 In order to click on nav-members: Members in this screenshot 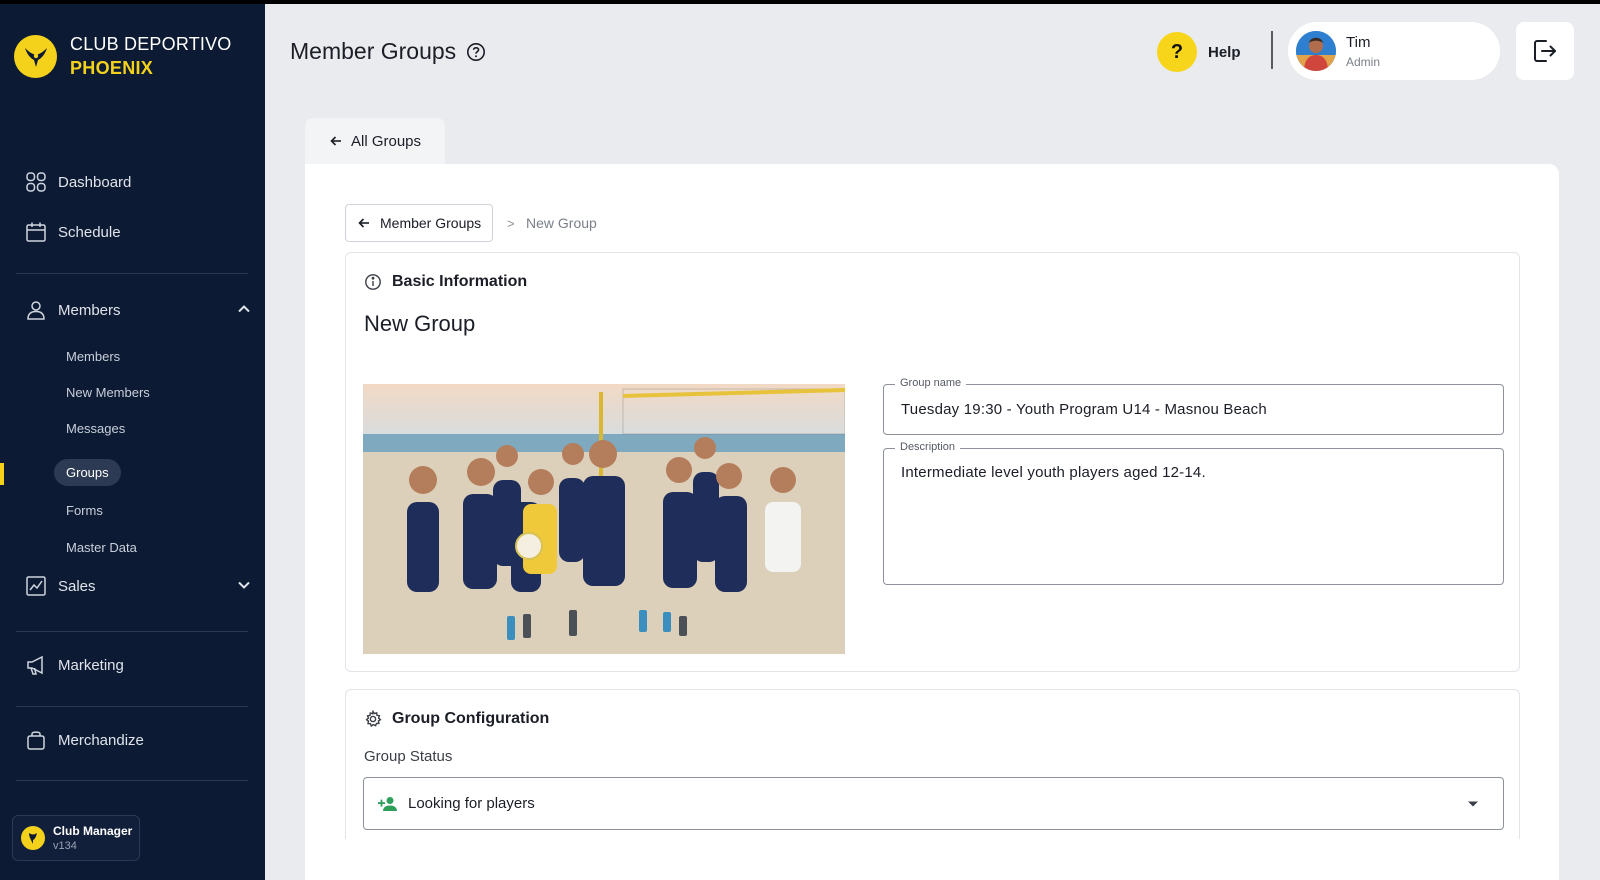, I will do `click(139, 310)`.